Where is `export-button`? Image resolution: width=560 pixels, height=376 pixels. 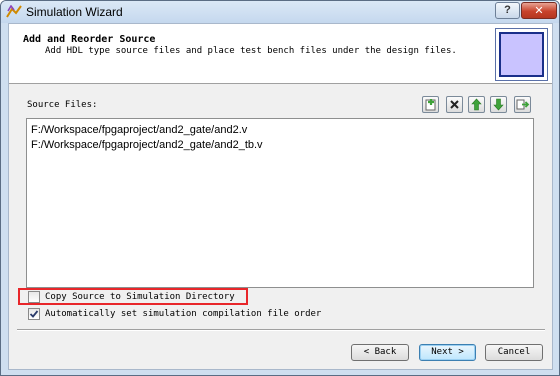
export-button is located at coordinates (522, 104).